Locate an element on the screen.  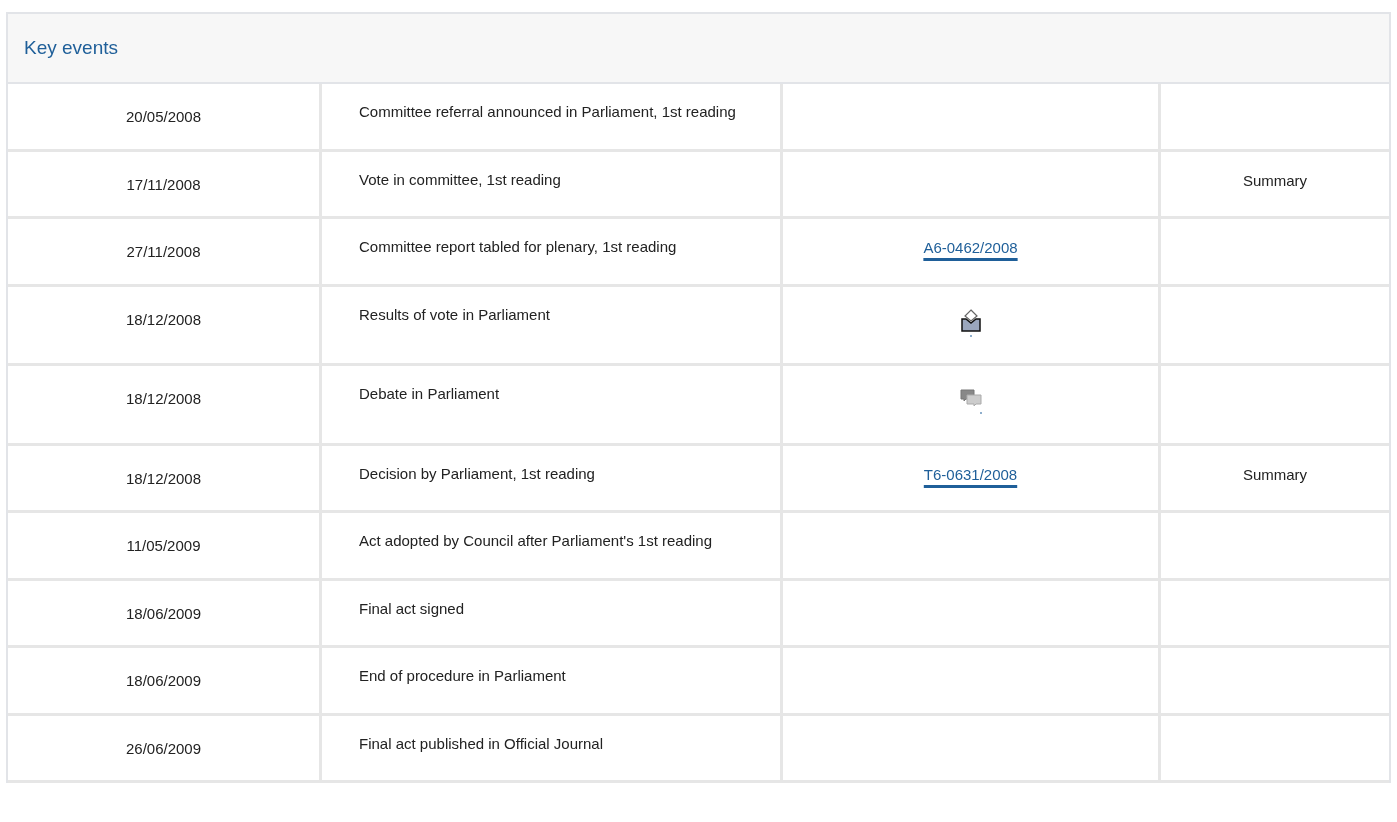
event-description: Committee referral announced in Parliament, 1st reading is located at coordinates (547, 111).